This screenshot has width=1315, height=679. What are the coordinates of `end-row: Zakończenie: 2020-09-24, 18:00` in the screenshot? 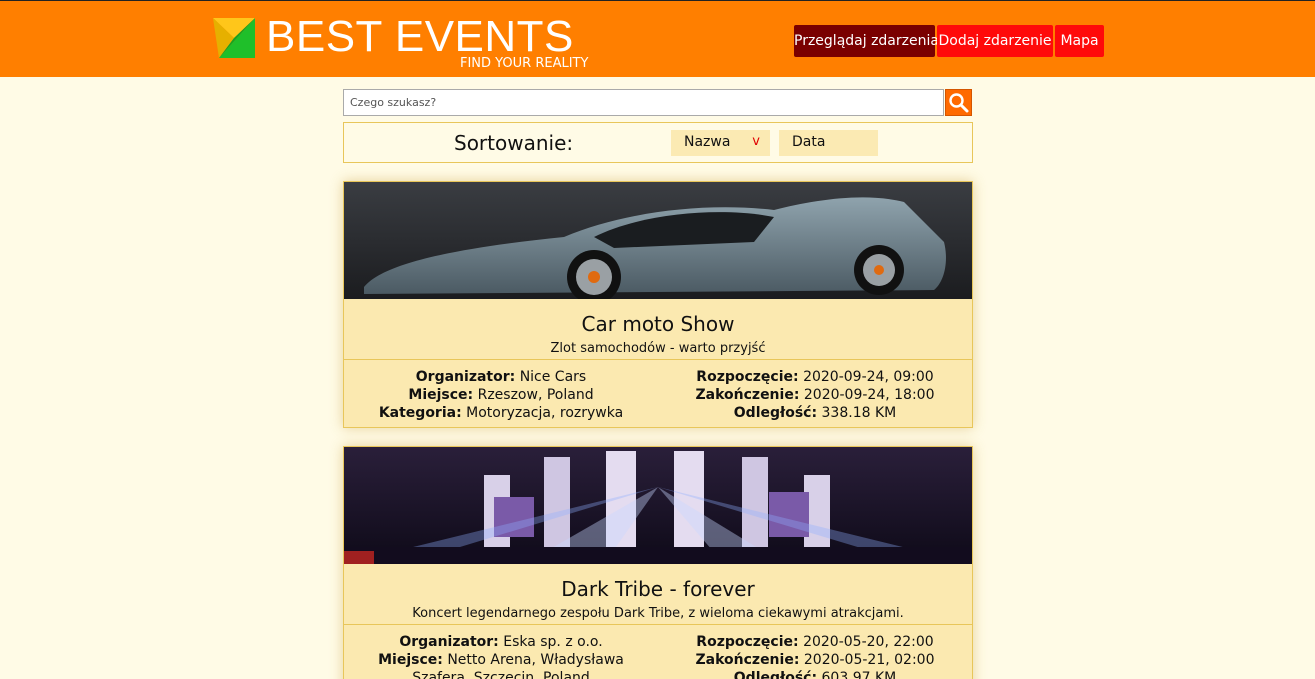 It's located at (815, 395).